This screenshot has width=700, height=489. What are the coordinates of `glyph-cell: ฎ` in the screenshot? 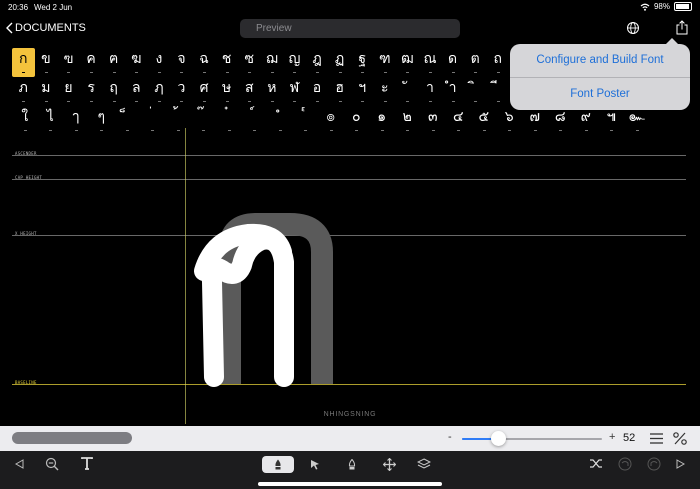 It's located at (317, 62).